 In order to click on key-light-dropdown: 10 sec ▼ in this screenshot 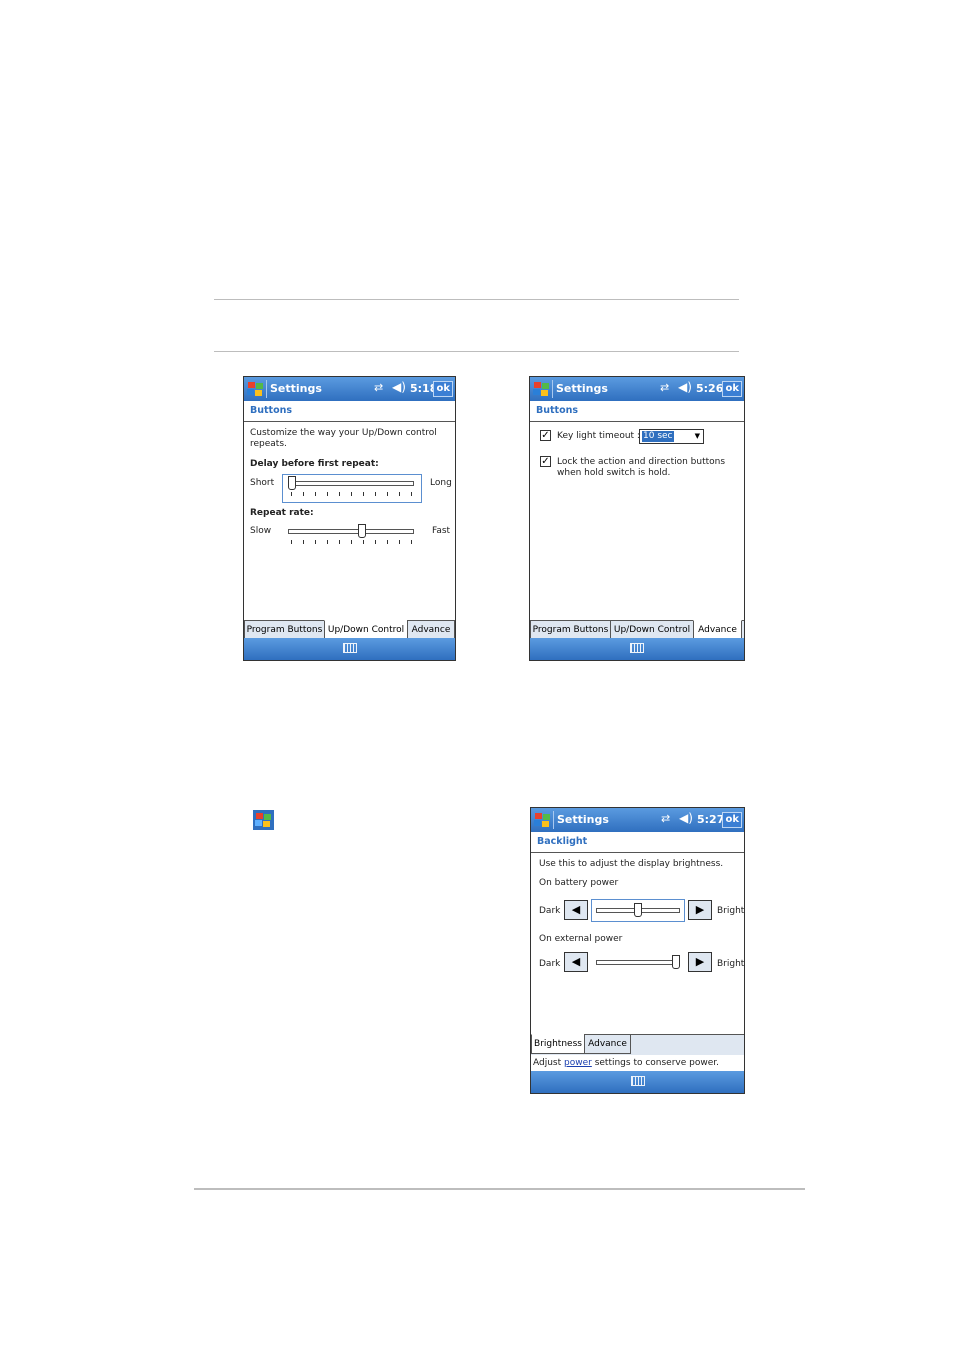, I will do `click(671, 436)`.